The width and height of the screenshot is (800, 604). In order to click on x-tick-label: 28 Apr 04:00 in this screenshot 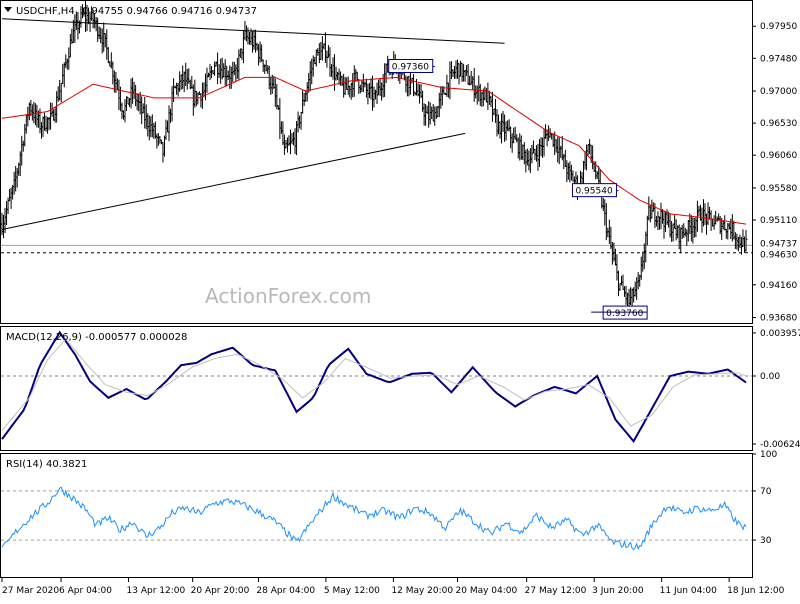, I will do `click(285, 591)`.